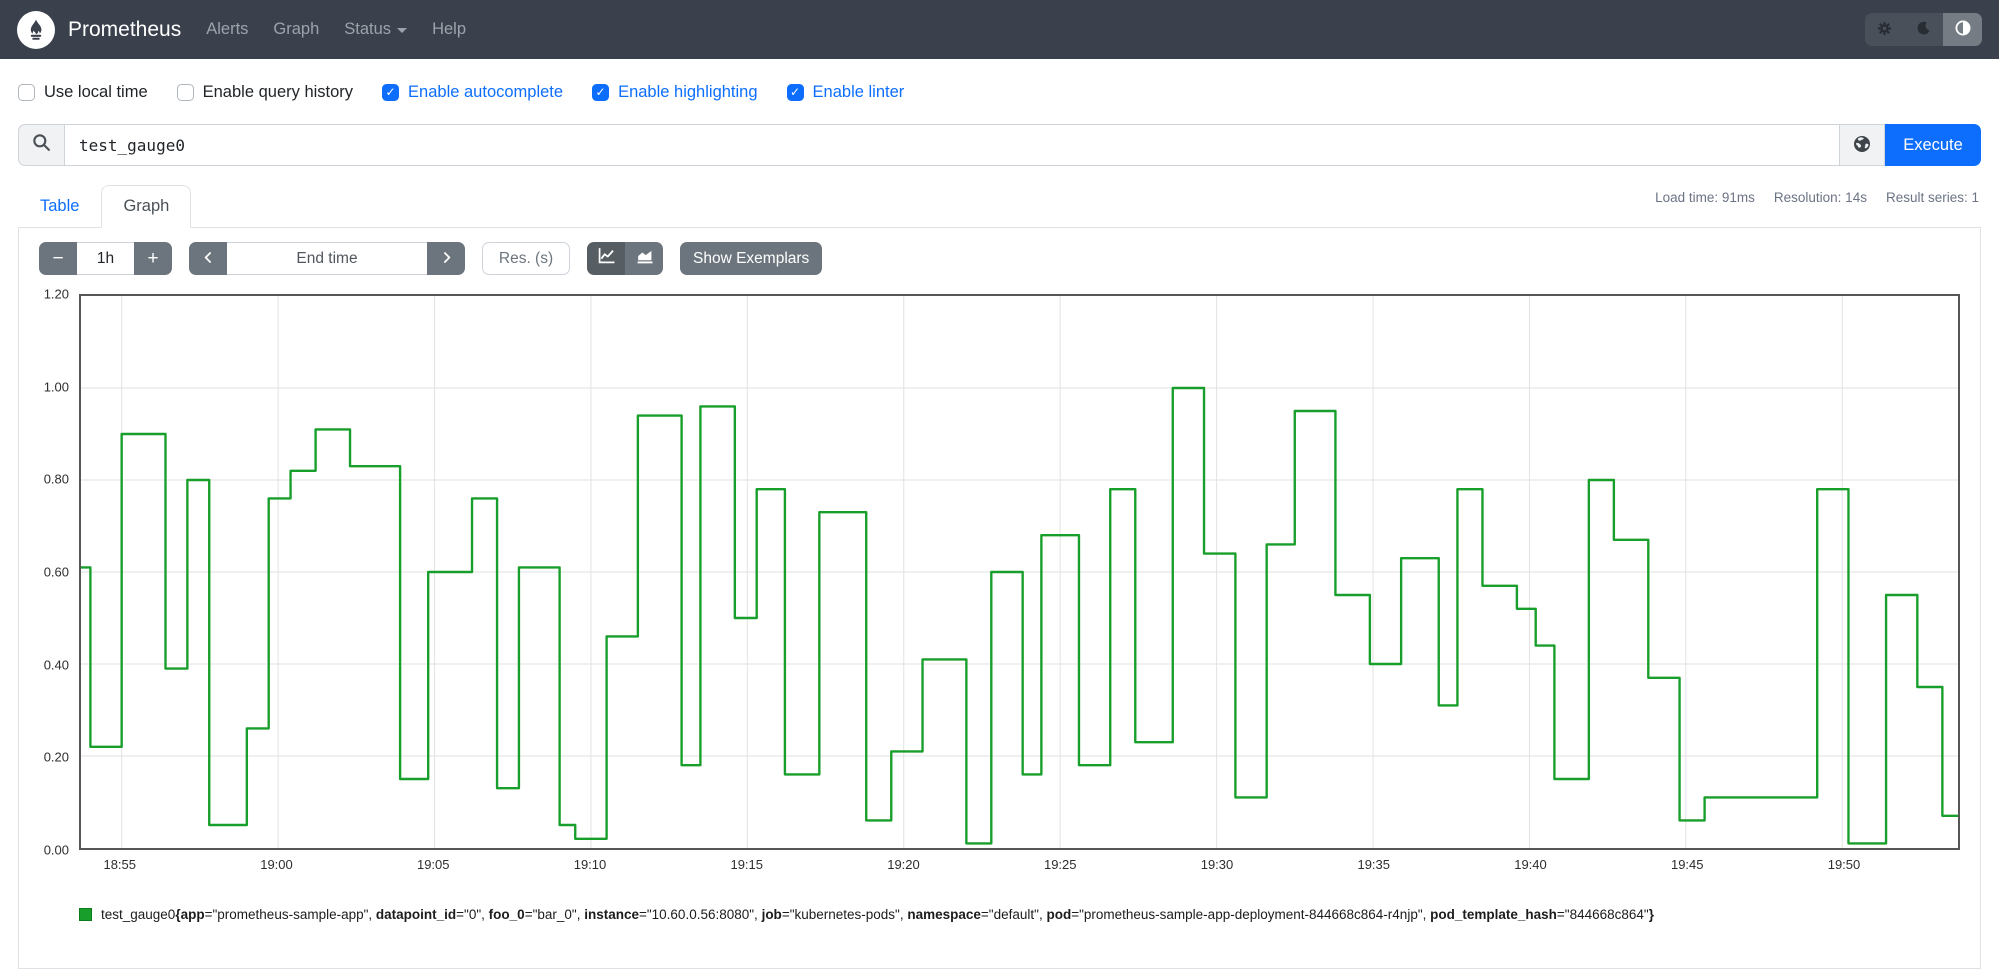 The image size is (1999, 980). I want to click on y-axis-labels: 0.00 0.20 0.40 0.60 0.80 1.00 1.20, so click(56, 572).